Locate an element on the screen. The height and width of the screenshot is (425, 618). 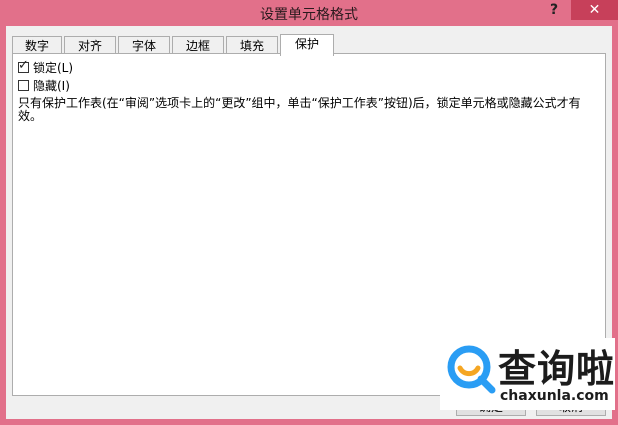
watermark: 查询啦 chaxunla.com is located at coordinates (527, 374).